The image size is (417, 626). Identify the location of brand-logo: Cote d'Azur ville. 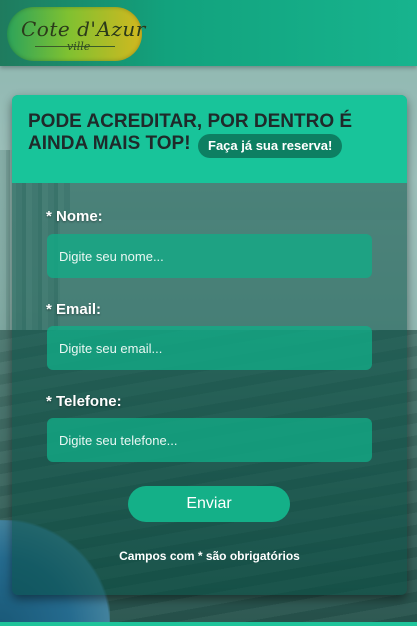
(76, 34).